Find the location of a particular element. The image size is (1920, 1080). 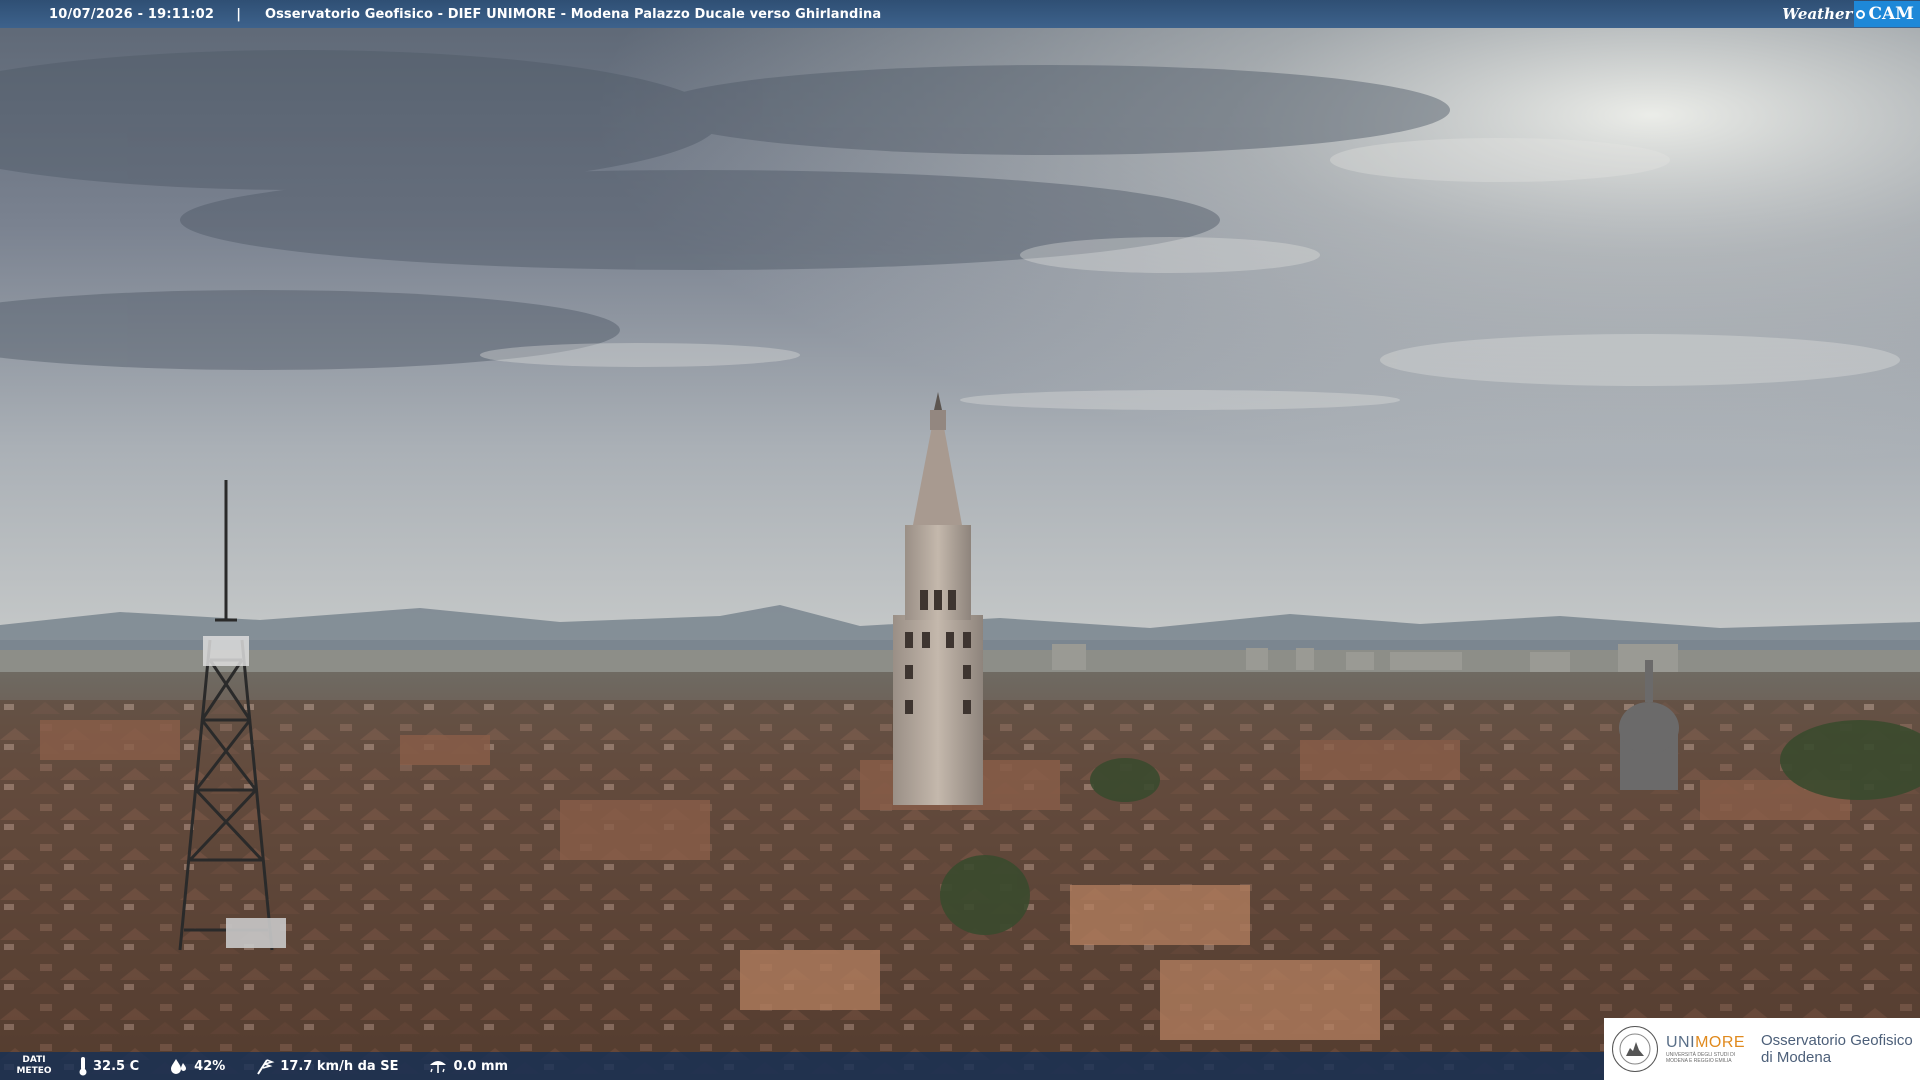

weathercam-logo-suffix: CAM is located at coordinates (1891, 14).